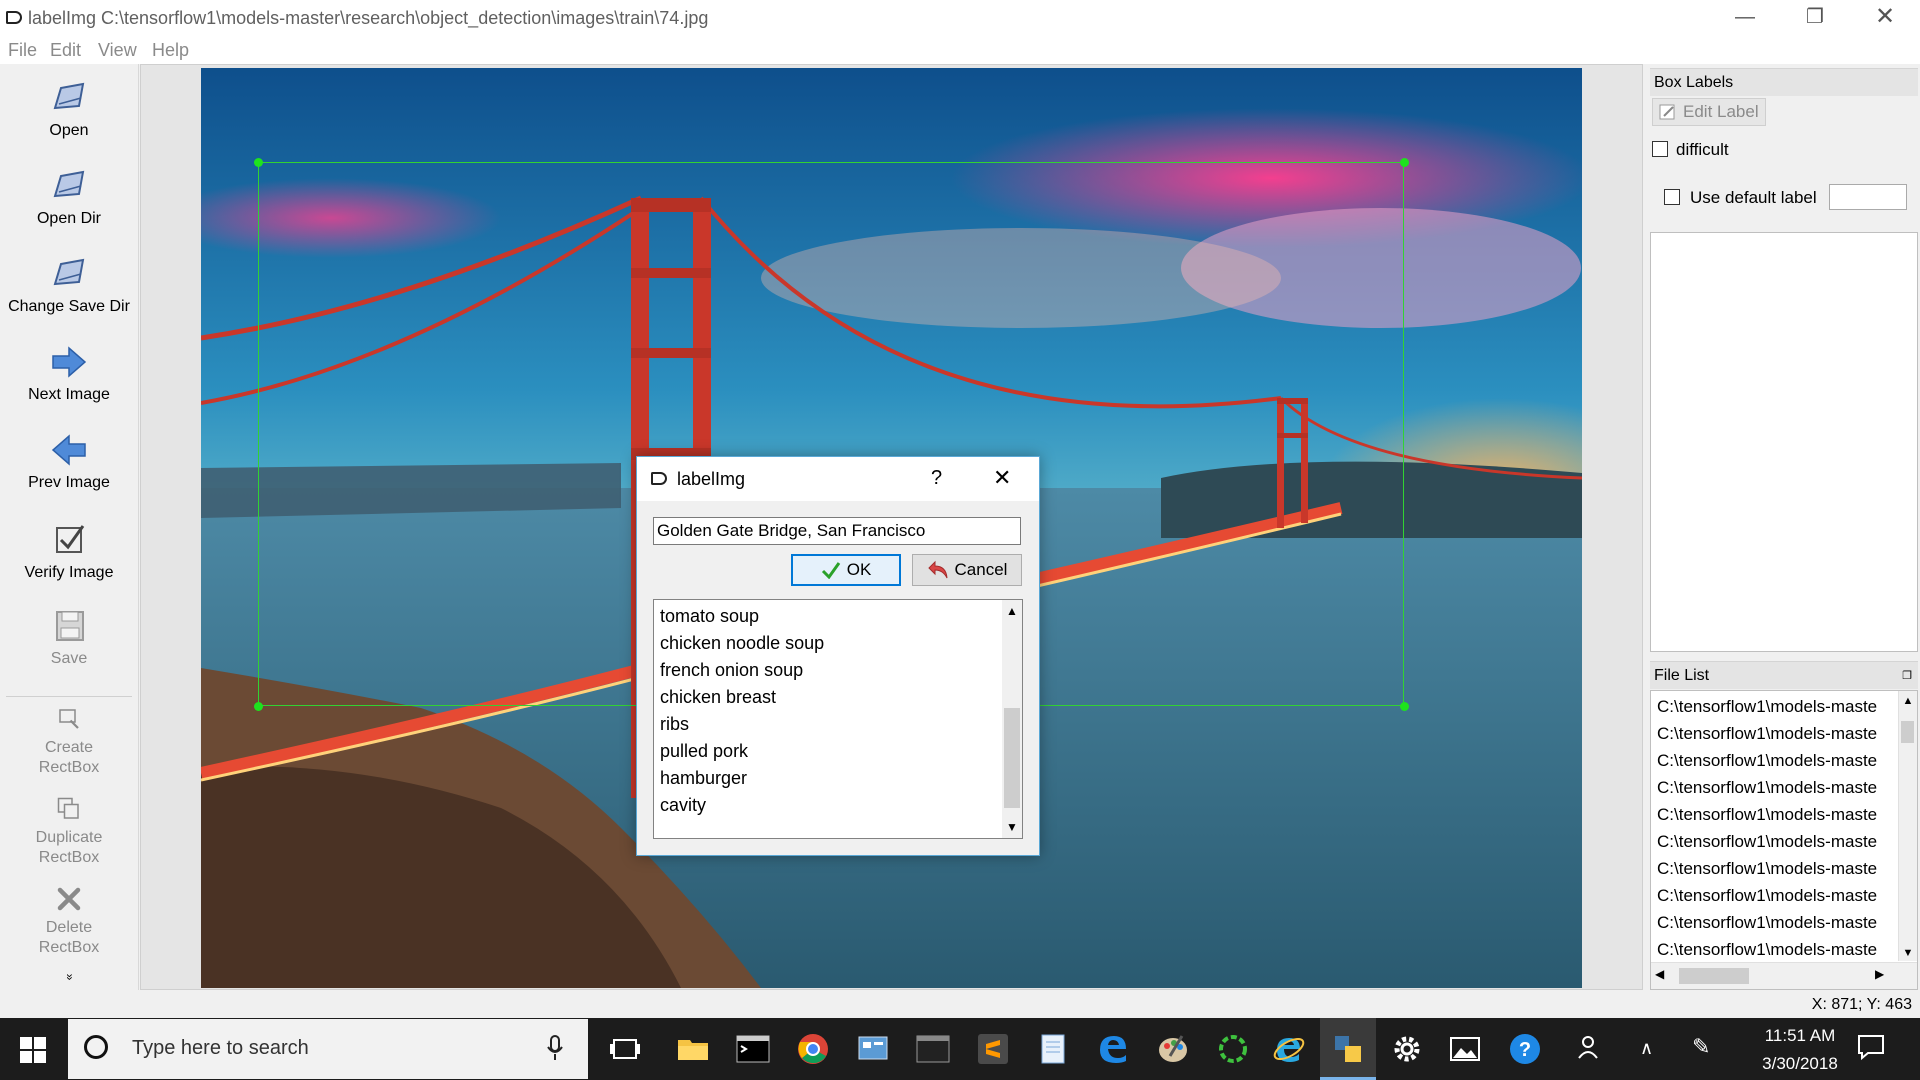 The image size is (1920, 1080). What do you see at coordinates (69, 197) in the screenshot?
I see `open-dir-button: Open Dir` at bounding box center [69, 197].